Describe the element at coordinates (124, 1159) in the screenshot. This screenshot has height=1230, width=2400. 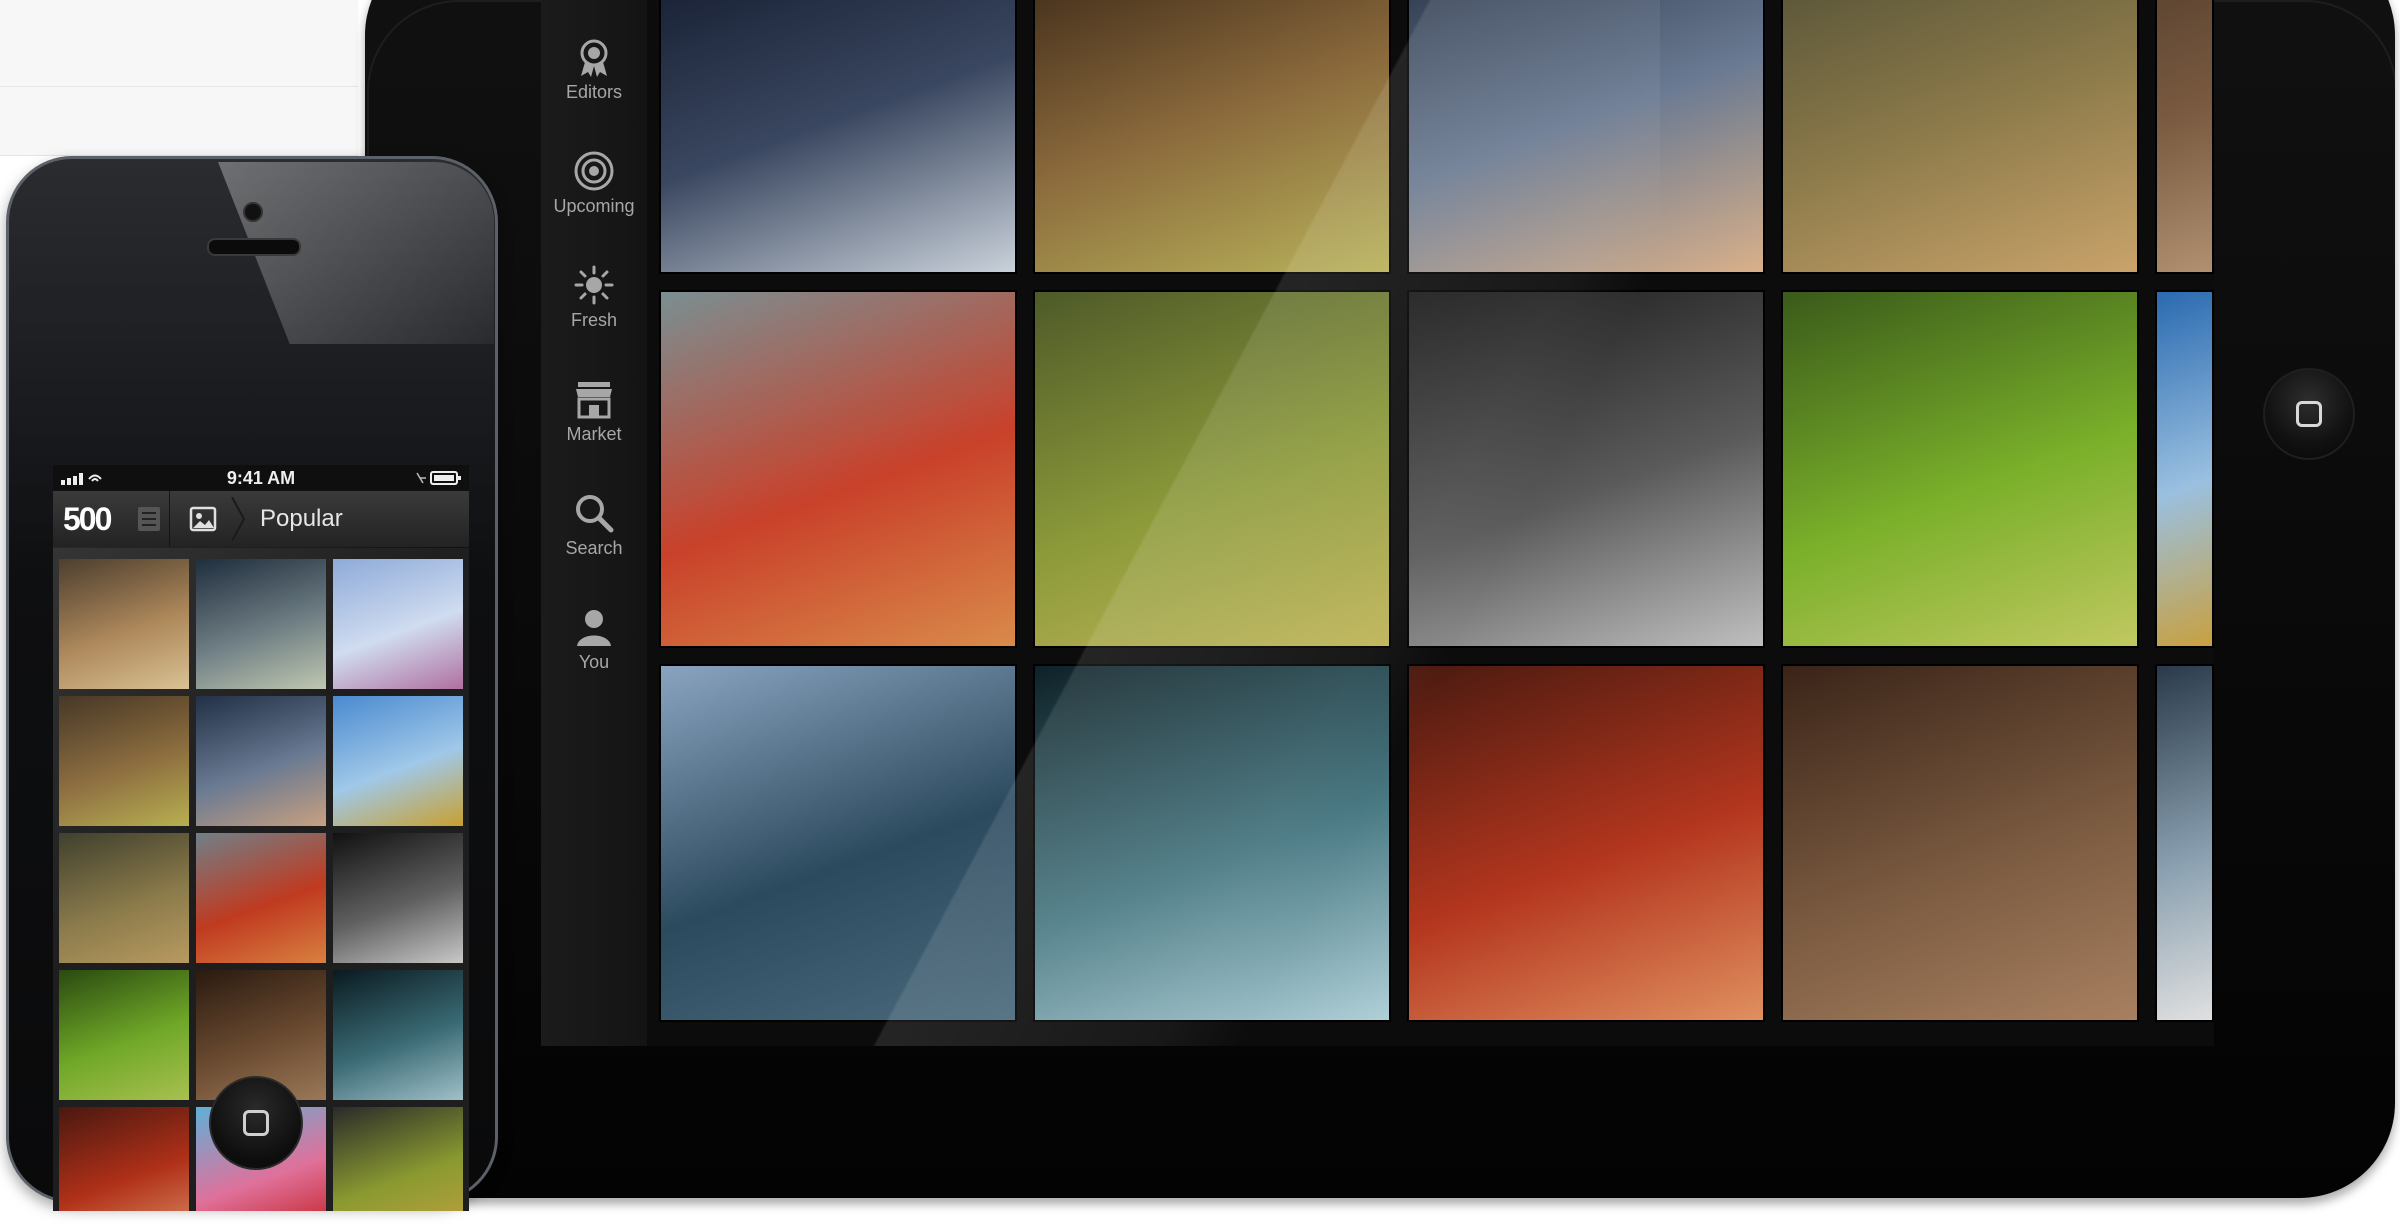
I see `thumbnail-woman-red` at that location.